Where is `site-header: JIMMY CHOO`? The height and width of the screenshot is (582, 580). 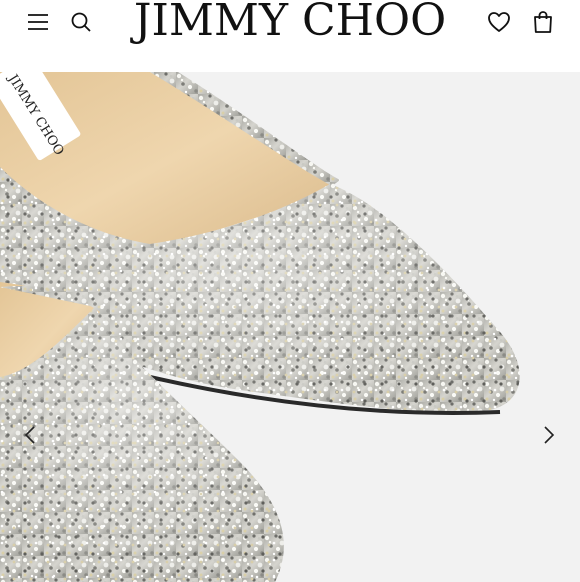 site-header: JIMMY CHOO is located at coordinates (290, 36).